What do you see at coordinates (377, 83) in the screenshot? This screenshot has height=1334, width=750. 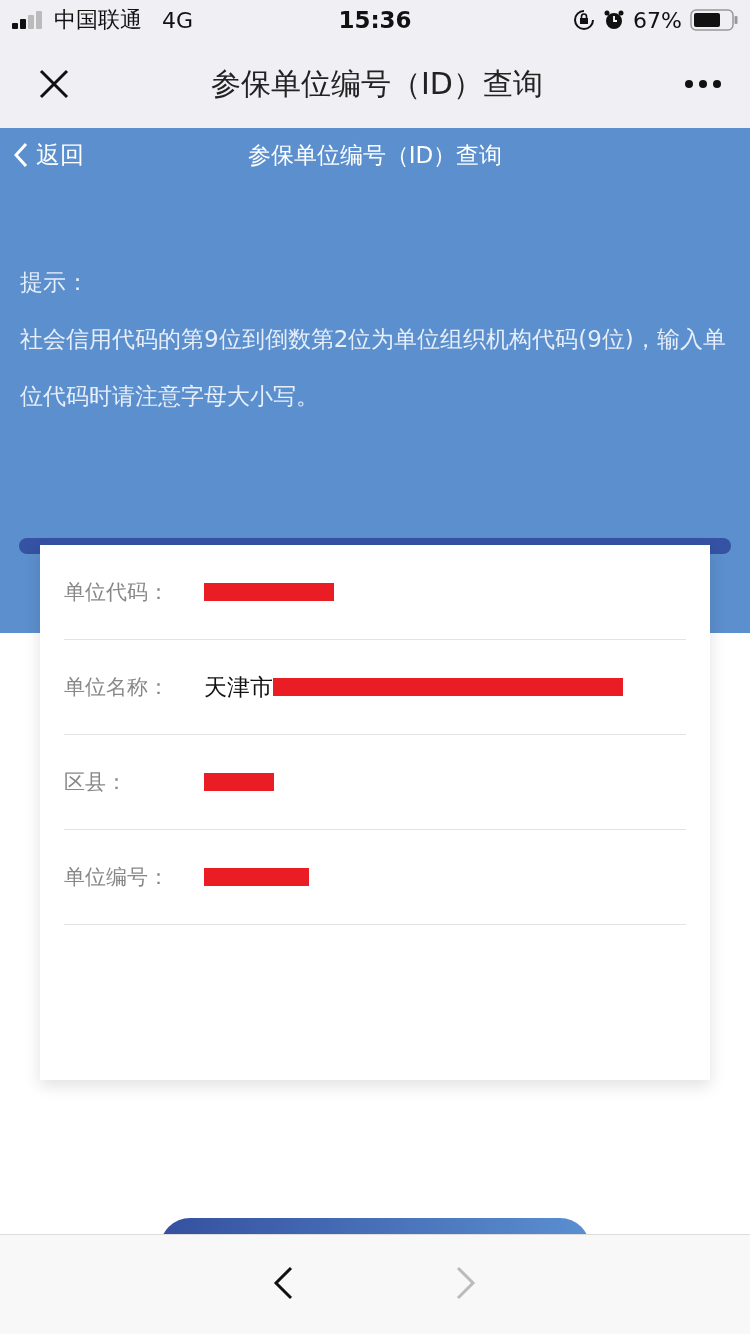 I see `page-title: 参保单位编号（ID）查询` at bounding box center [377, 83].